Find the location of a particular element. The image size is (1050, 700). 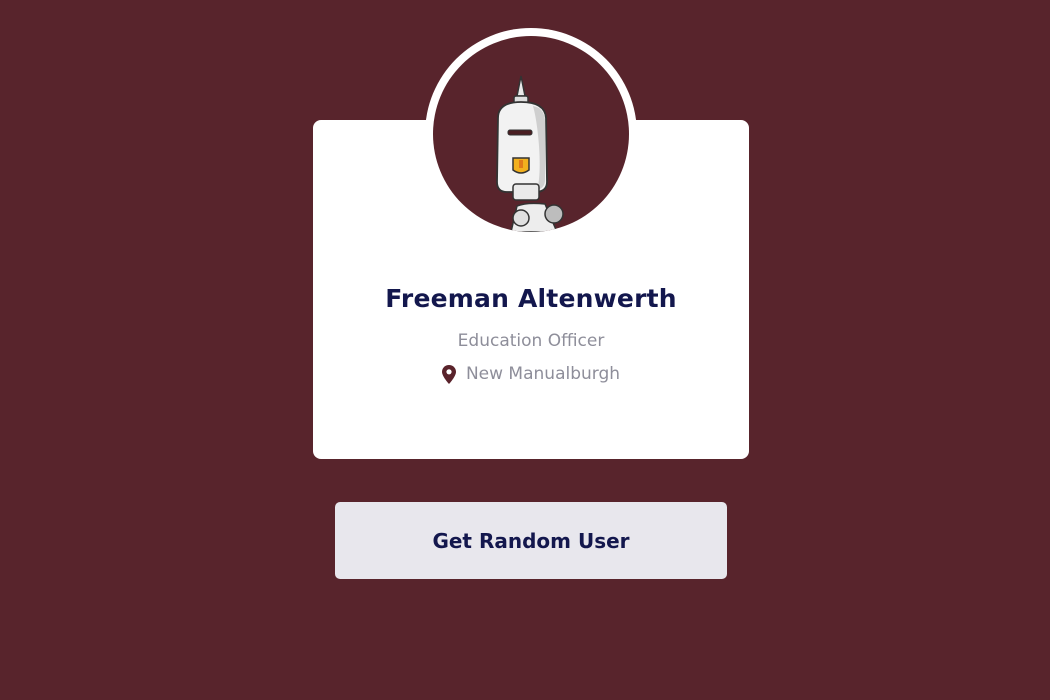

location-text: New Manualburgh is located at coordinates (543, 374).